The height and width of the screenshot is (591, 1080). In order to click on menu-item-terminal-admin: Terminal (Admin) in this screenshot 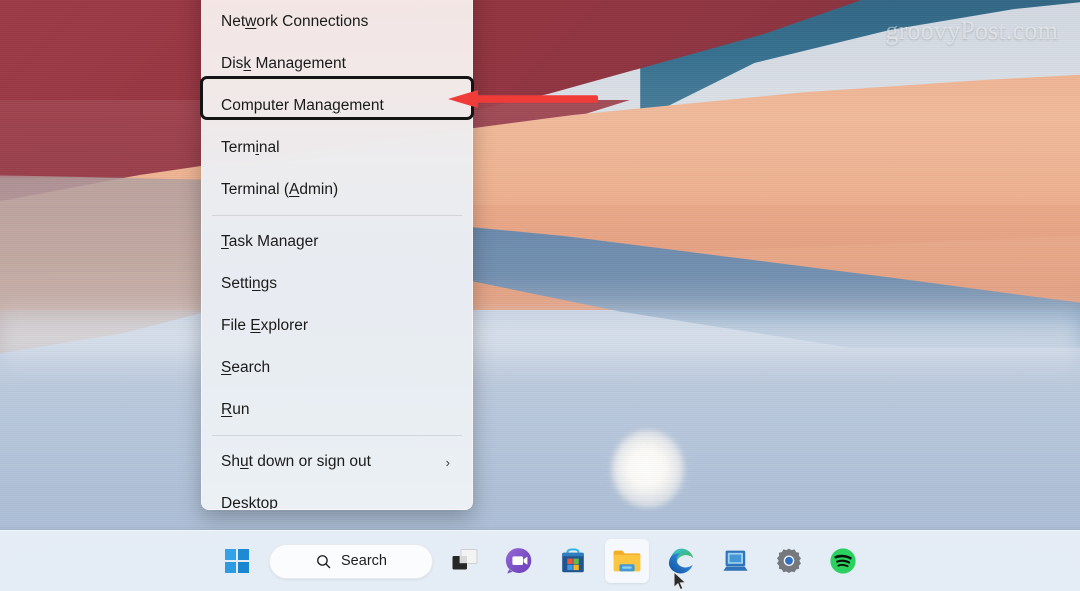, I will do `click(337, 190)`.